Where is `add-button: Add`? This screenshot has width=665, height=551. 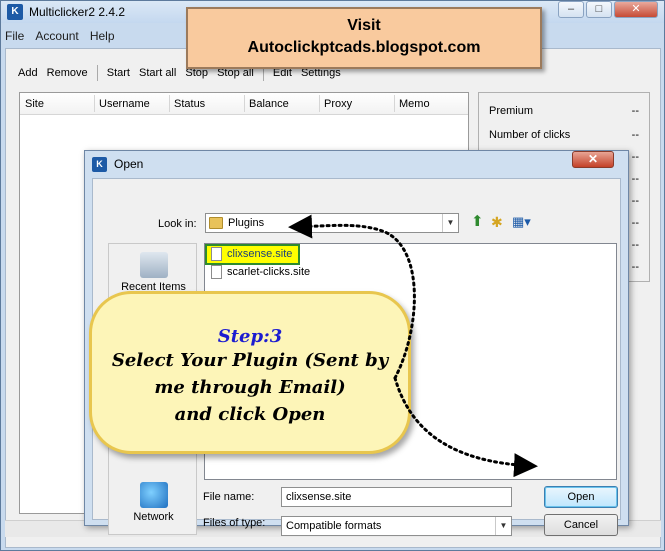
add-button: Add is located at coordinates (28, 73).